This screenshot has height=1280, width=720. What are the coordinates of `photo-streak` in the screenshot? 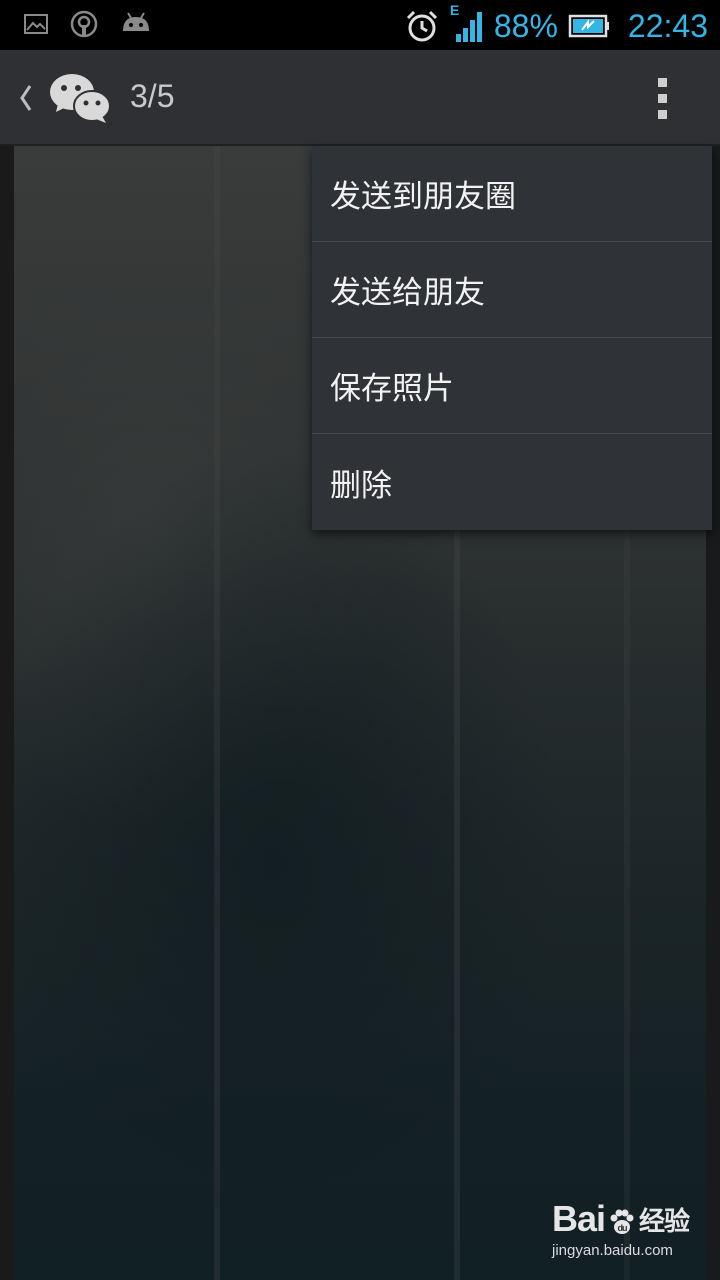 It's located at (217, 713).